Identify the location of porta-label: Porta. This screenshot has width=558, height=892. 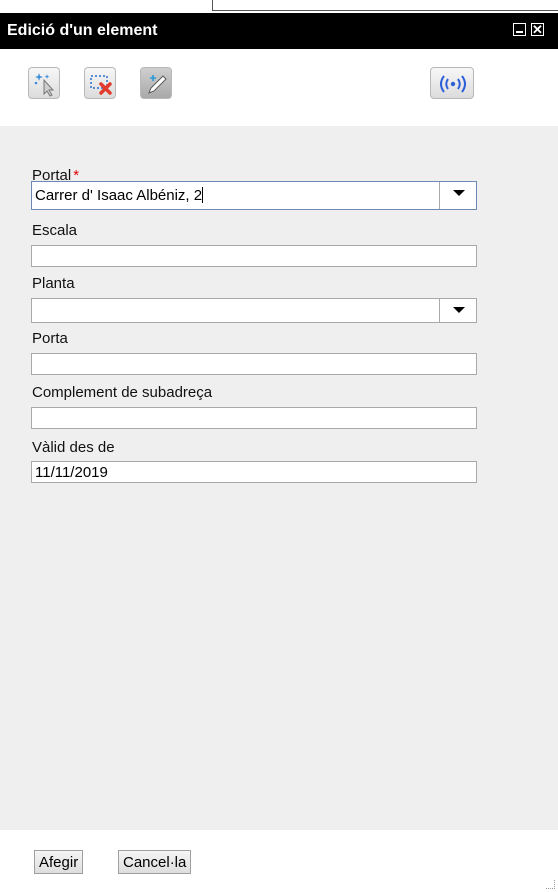
(50, 338).